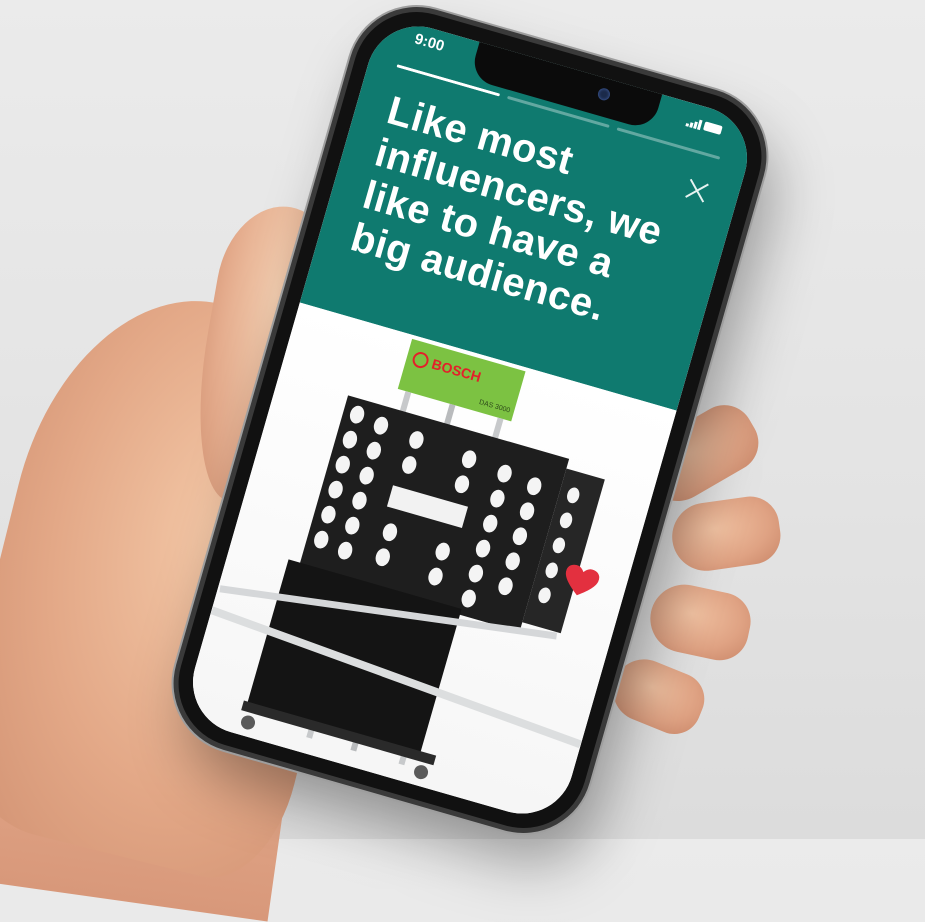 Image resolution: width=925 pixels, height=922 pixels. What do you see at coordinates (429, 43) in the screenshot?
I see `status-time: 9:00` at bounding box center [429, 43].